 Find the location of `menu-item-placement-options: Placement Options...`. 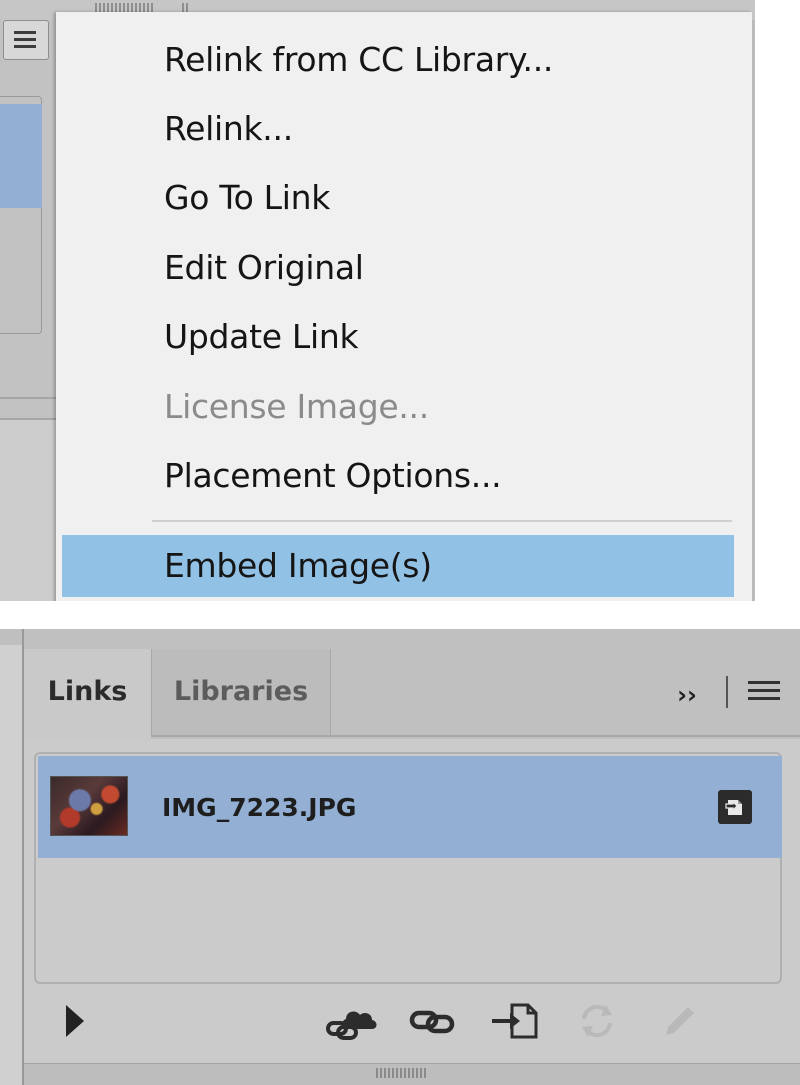

menu-item-placement-options: Placement Options... is located at coordinates (404, 476).